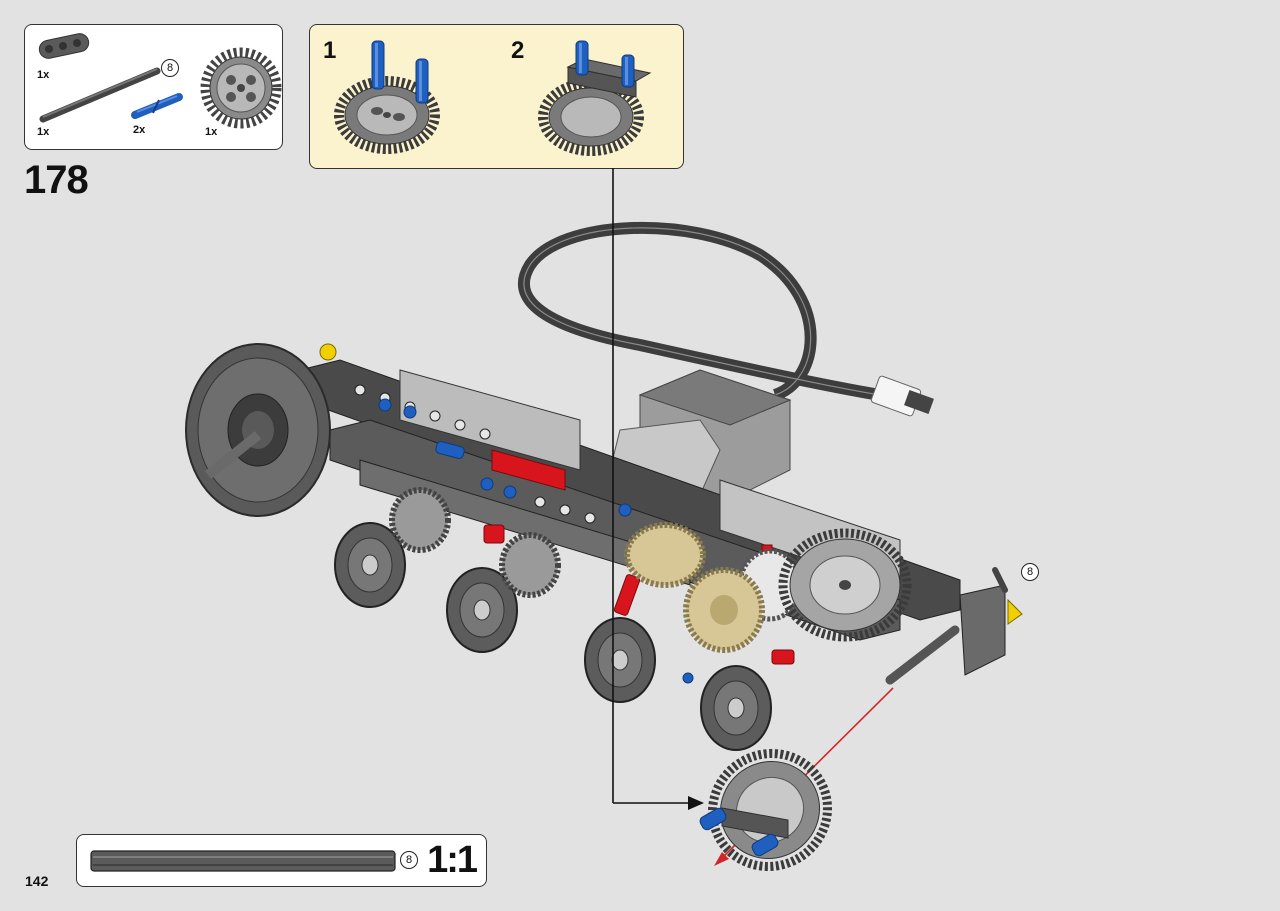 The width and height of the screenshot is (1280, 911). Describe the element at coordinates (37, 881) in the screenshot. I see `page-number: 142` at that location.